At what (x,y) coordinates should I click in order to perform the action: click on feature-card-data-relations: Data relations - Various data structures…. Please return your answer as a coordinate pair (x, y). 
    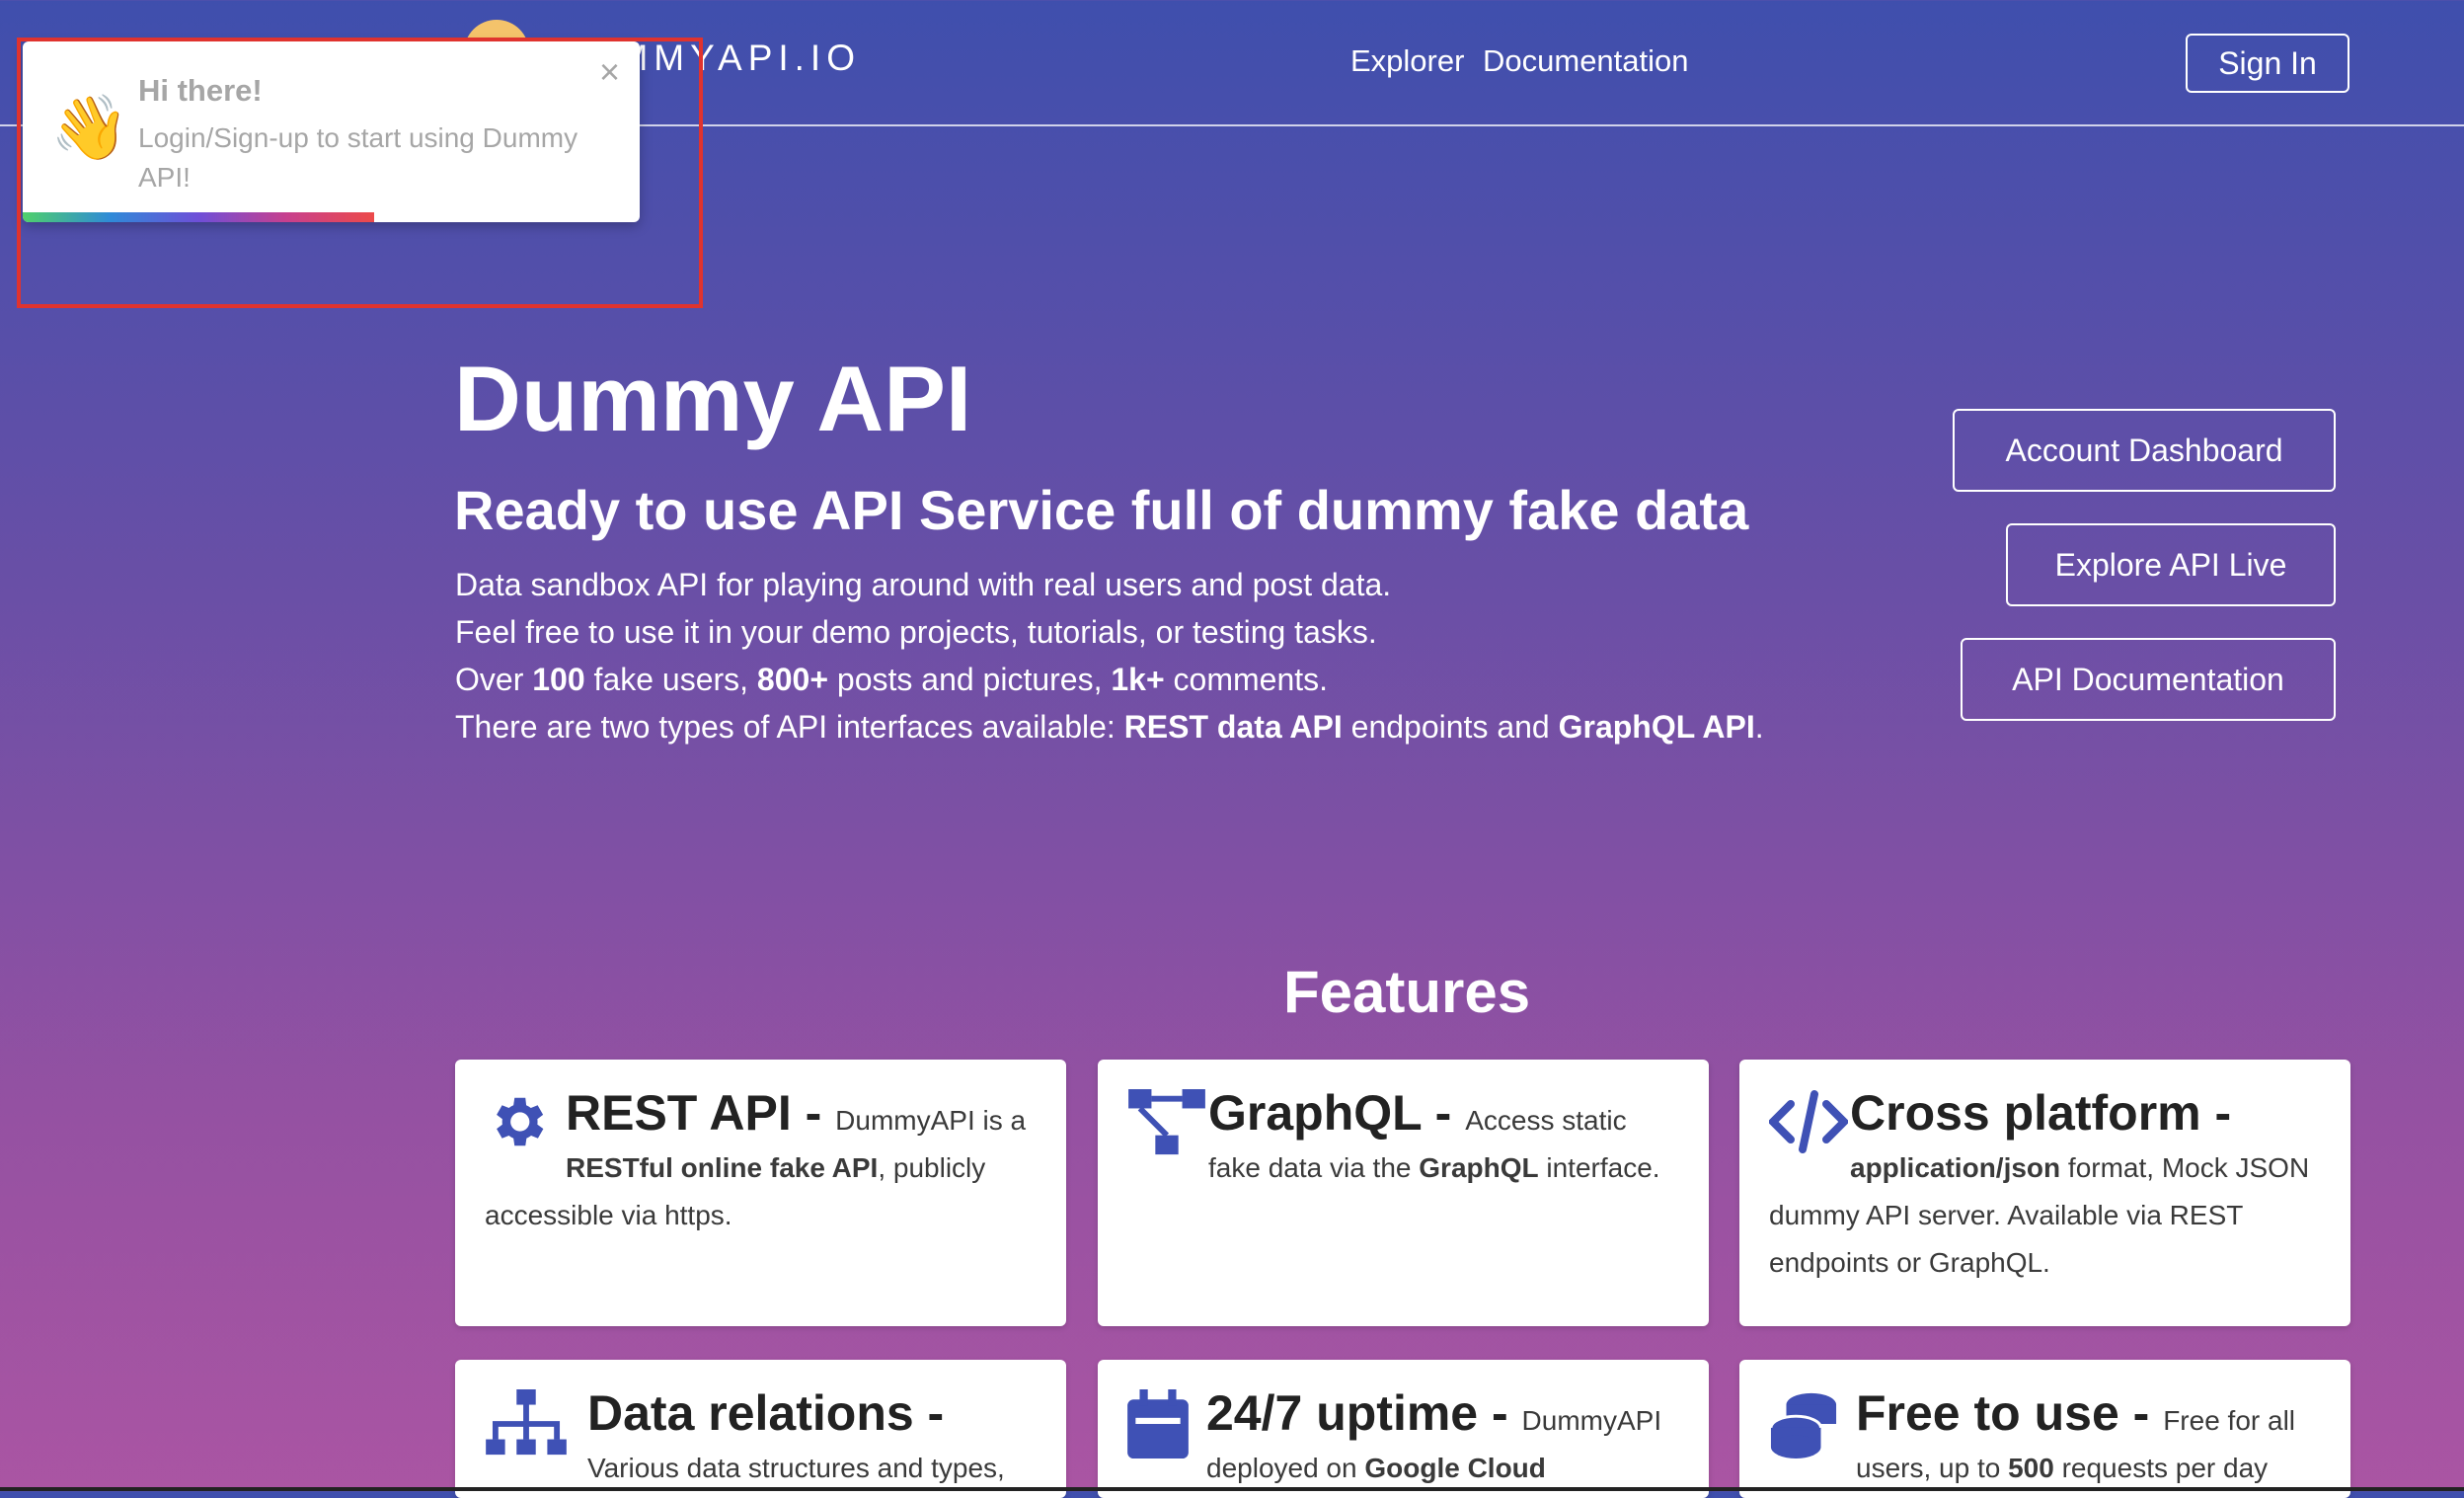
    Looking at the image, I should click on (760, 1429).